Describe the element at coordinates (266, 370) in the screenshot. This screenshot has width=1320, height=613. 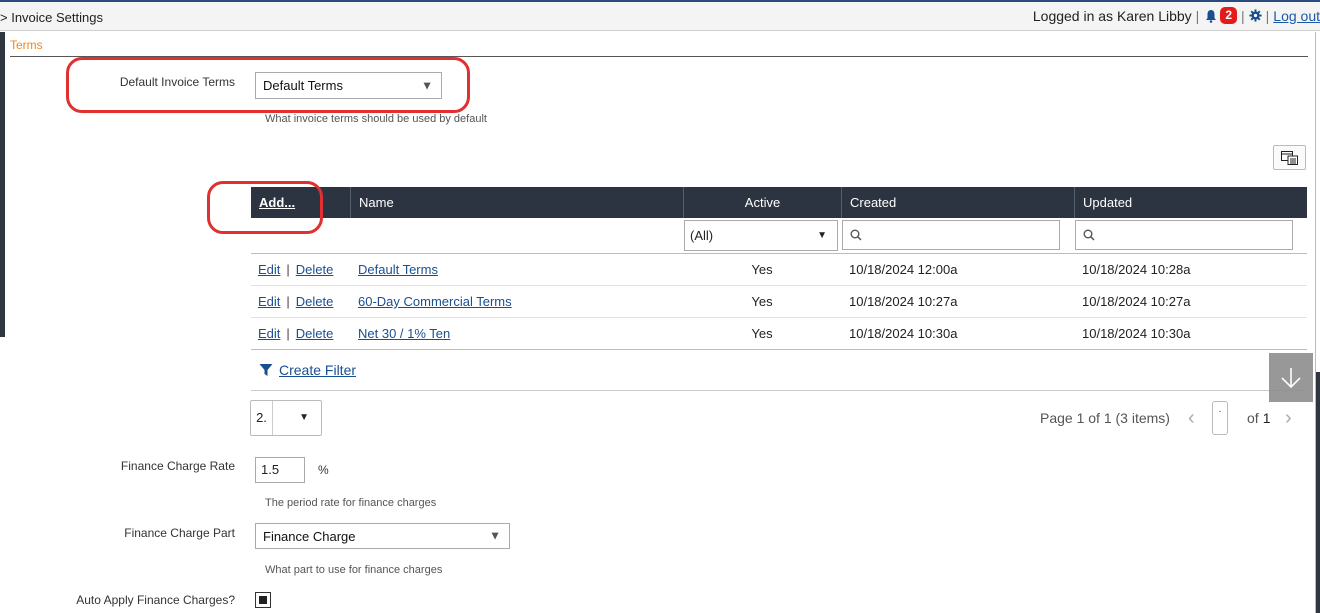
I see `filter-icon` at that location.